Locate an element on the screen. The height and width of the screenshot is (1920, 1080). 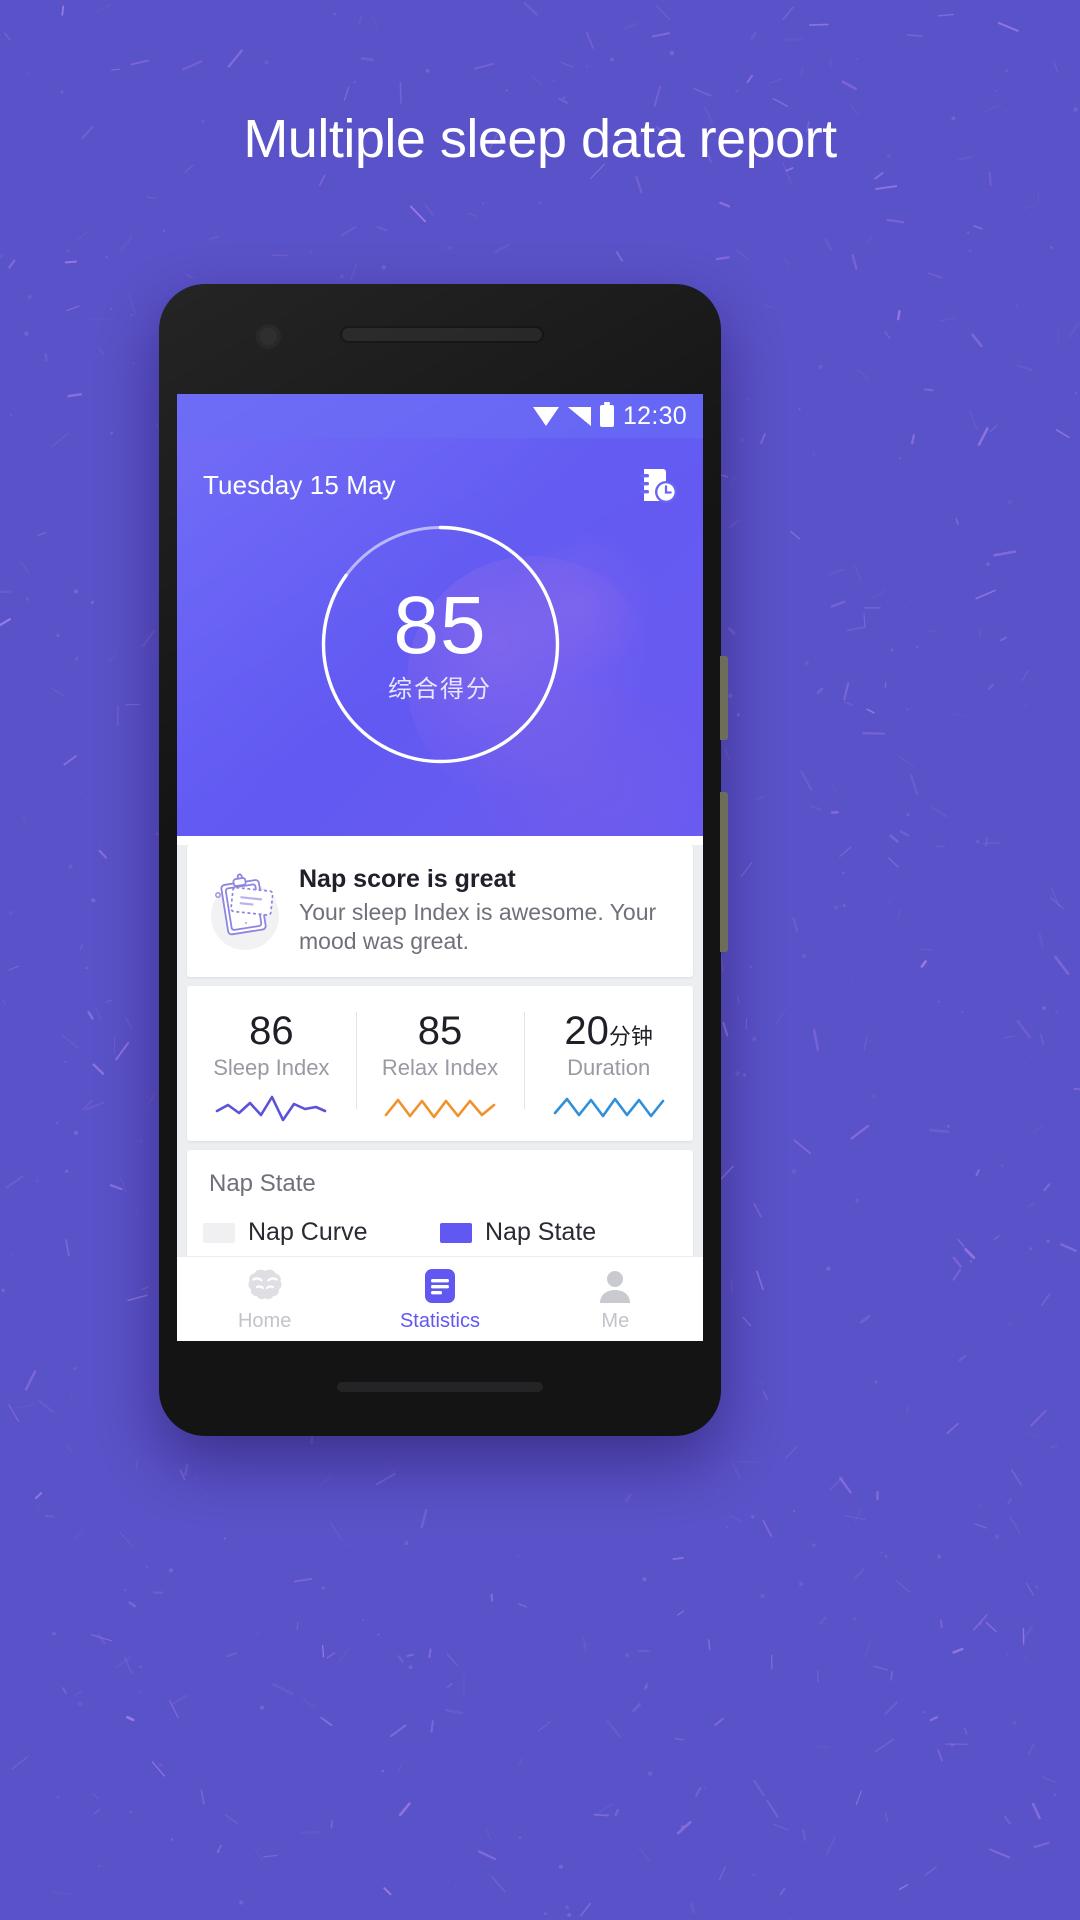
duration-sparkline is located at coordinates (608, 1107).